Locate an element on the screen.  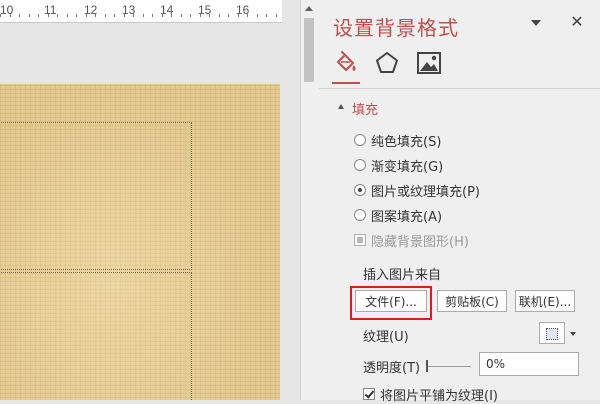
ruler-label: 11 is located at coordinates (50, 10).